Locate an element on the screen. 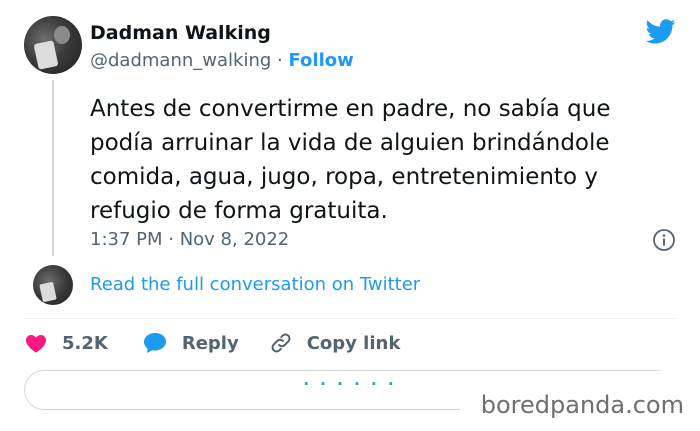 This screenshot has height=431, width=700. watermark: boredpanda.com is located at coordinates (582, 405).